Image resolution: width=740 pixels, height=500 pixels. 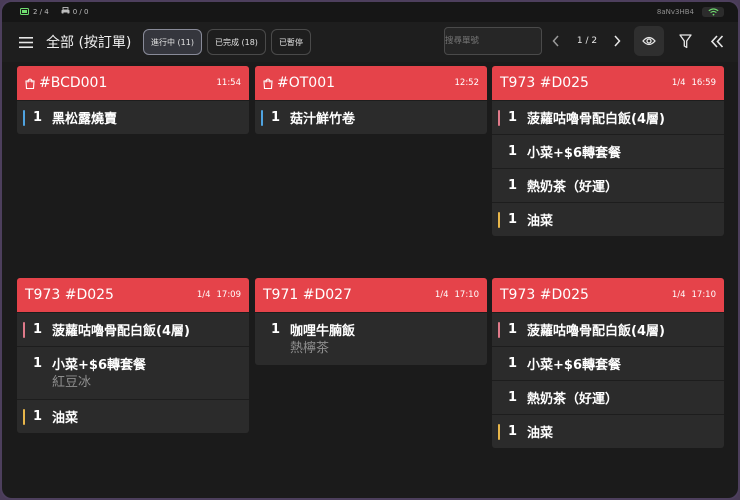 I want to click on order-item: 1 小菜+$6轉套餐 紅豆冰, so click(x=133, y=372).